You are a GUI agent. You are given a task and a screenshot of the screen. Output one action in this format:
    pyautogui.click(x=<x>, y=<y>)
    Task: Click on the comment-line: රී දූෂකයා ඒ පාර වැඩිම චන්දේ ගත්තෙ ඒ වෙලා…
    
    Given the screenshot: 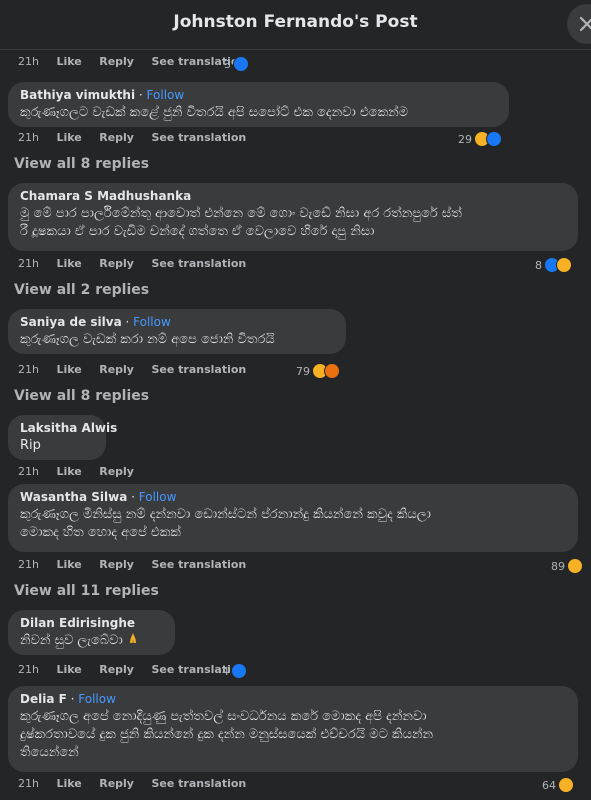 What is the action you would take?
    pyautogui.click(x=197, y=231)
    